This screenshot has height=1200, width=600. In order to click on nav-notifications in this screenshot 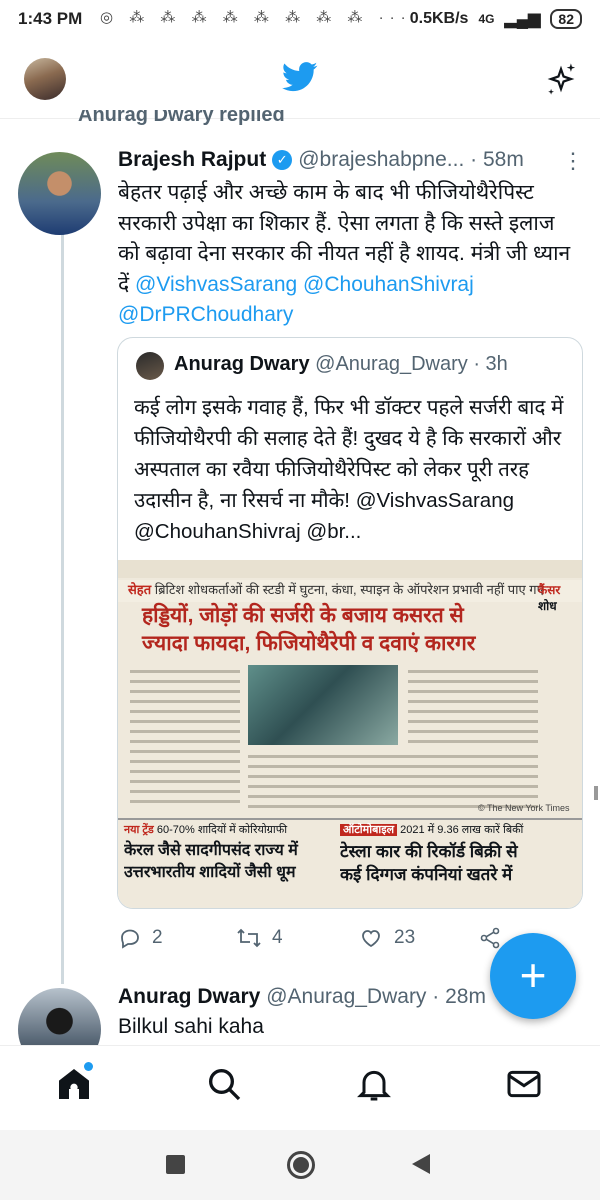, I will do `click(376, 1086)`.